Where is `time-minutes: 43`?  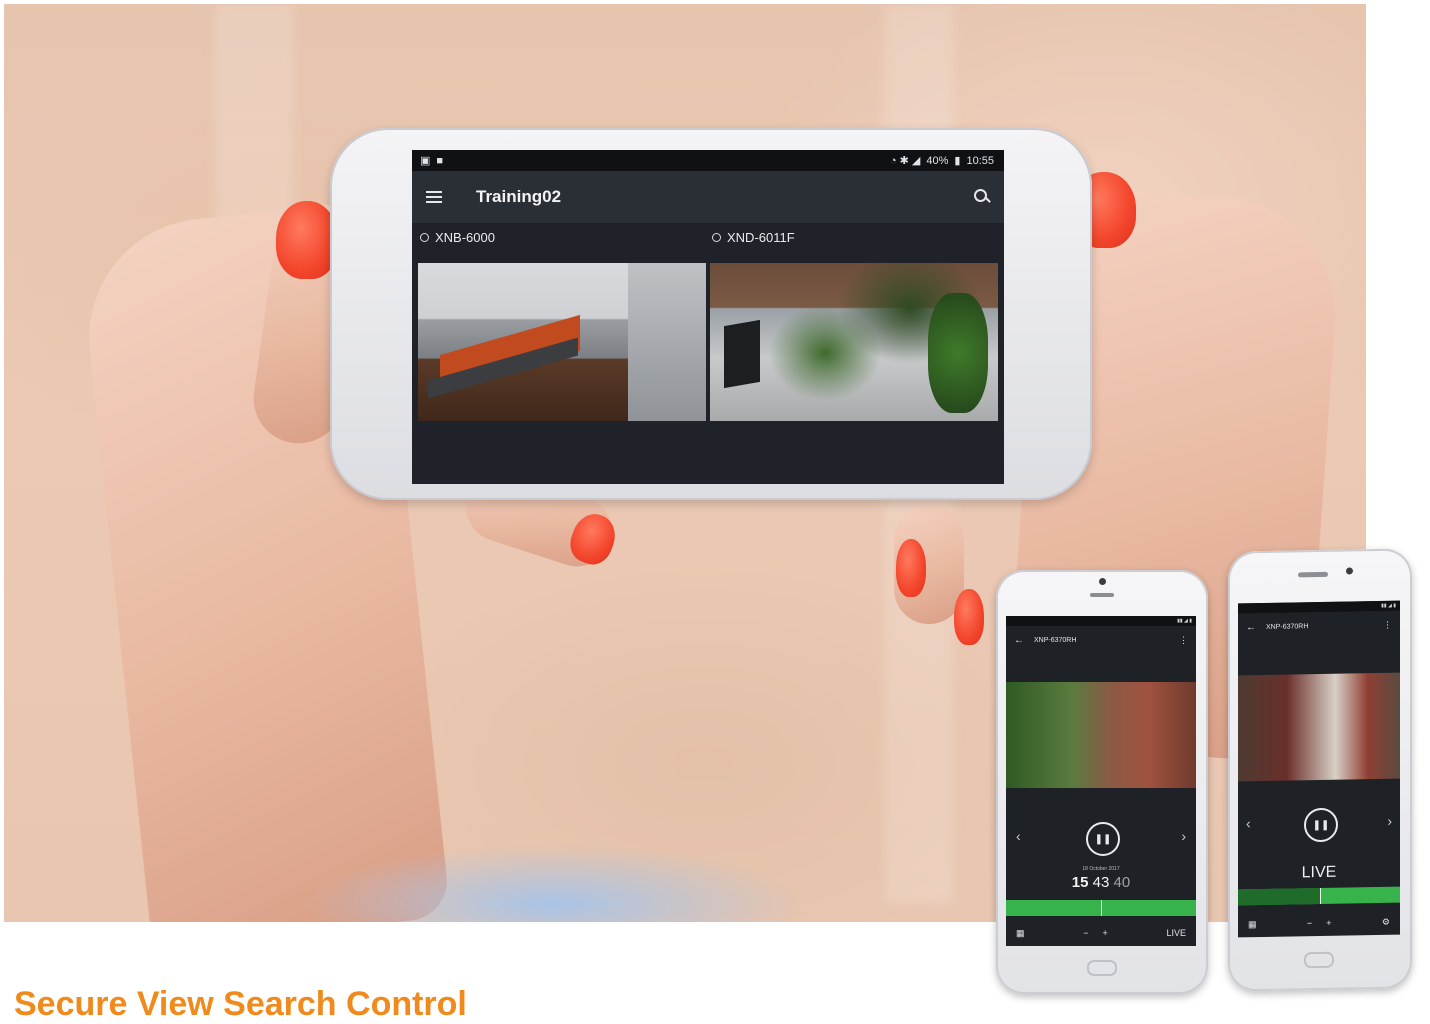 time-minutes: 43 is located at coordinates (1101, 882).